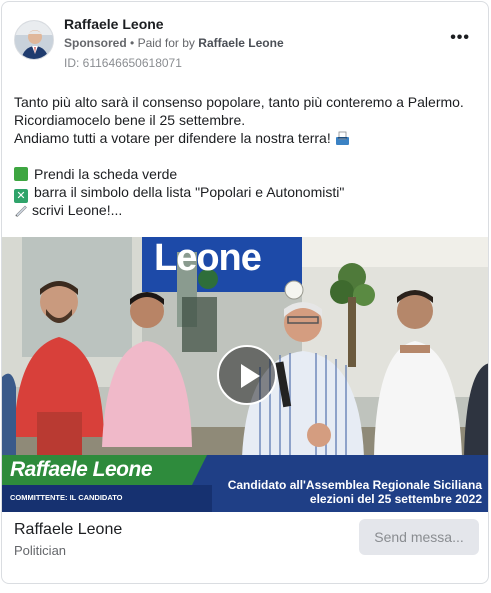 The image size is (491, 593). What do you see at coordinates (66, 497) in the screenshot?
I see `video-committente: COMMITTENTE: IL CANDIDATO` at bounding box center [66, 497].